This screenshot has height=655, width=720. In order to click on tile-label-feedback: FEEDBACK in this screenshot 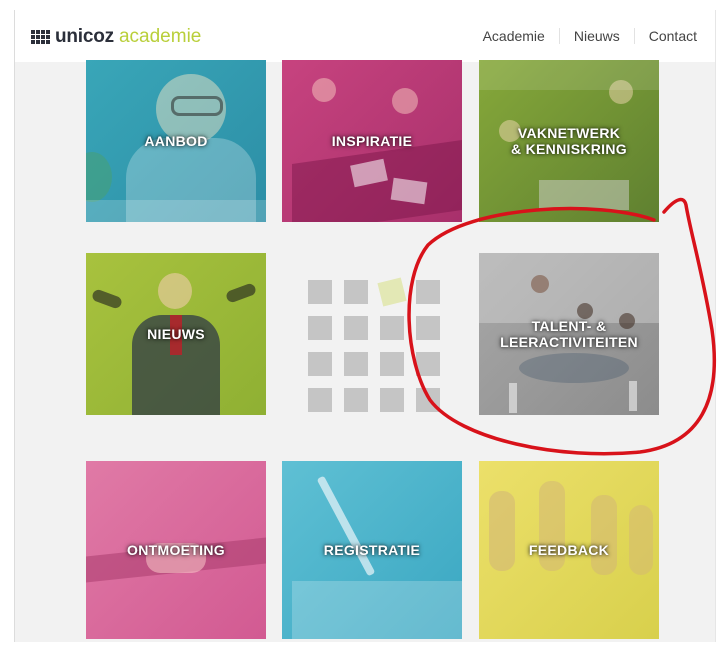, I will do `click(569, 550)`.